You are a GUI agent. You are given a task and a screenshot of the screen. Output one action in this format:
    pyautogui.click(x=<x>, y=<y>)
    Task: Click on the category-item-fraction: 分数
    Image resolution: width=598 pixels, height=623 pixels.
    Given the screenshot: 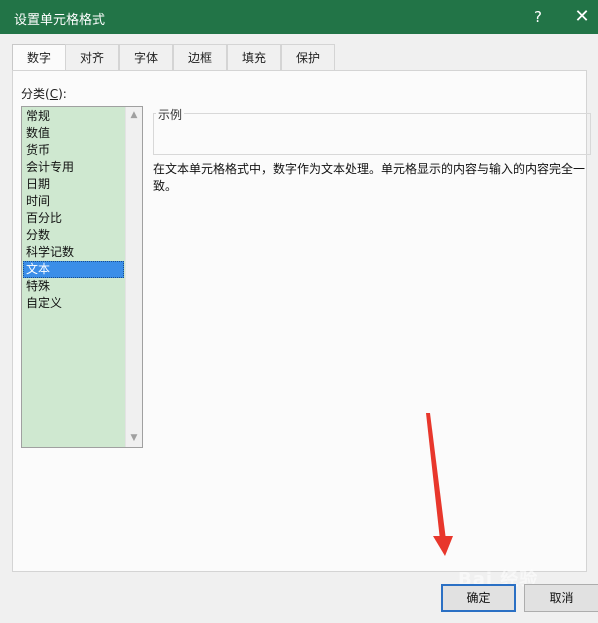 What is the action you would take?
    pyautogui.click(x=73, y=235)
    